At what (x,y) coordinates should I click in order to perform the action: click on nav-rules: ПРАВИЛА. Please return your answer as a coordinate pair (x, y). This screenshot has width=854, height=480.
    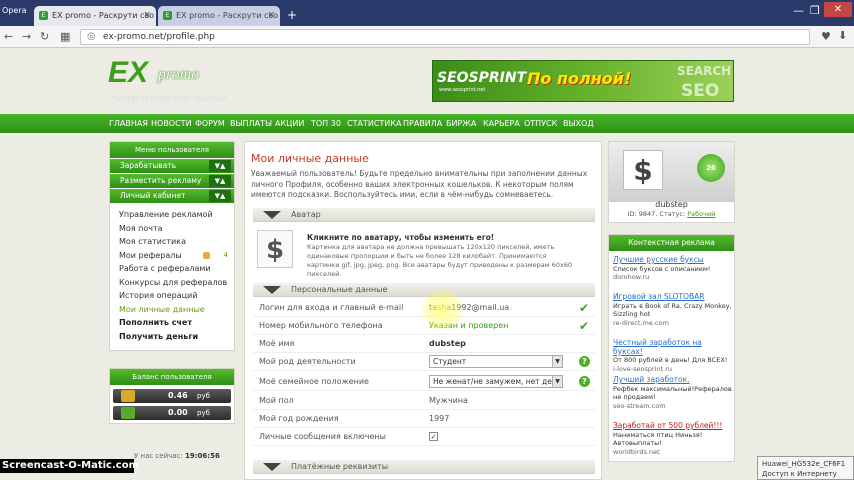
    Looking at the image, I should click on (422, 123).